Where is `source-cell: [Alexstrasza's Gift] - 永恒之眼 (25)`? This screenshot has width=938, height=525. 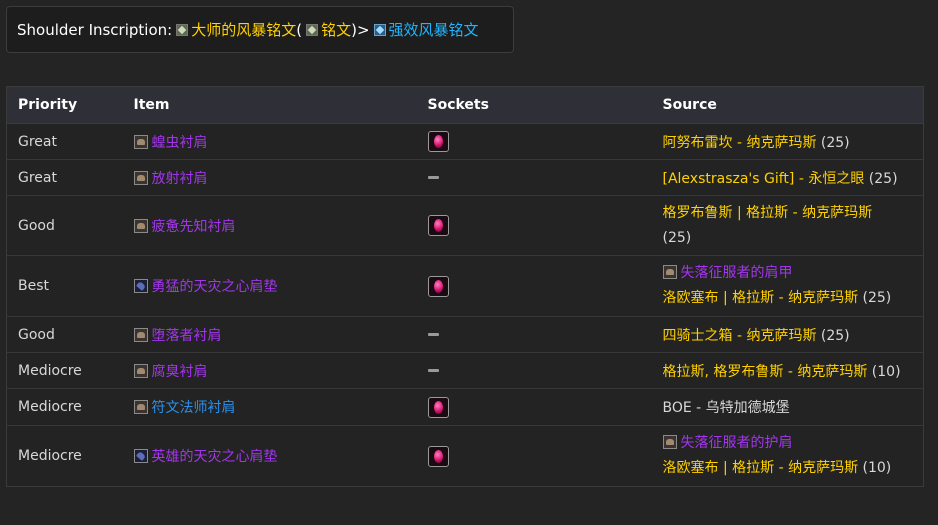 source-cell: [Alexstrasza's Gift] - 永恒之眼 (25) is located at coordinates (787, 177).